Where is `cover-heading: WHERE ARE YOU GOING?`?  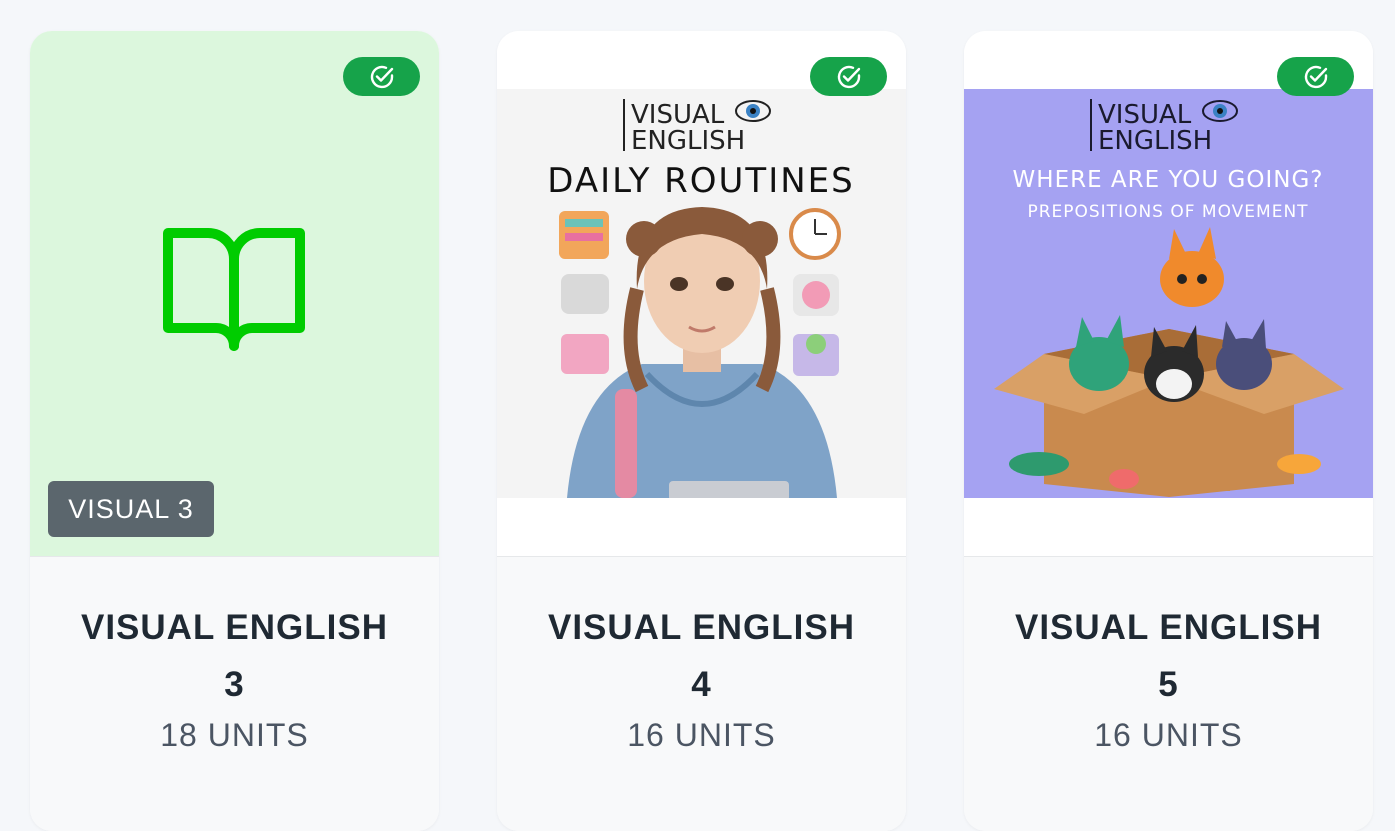
cover-heading: WHERE ARE YOU GOING? is located at coordinates (1168, 180).